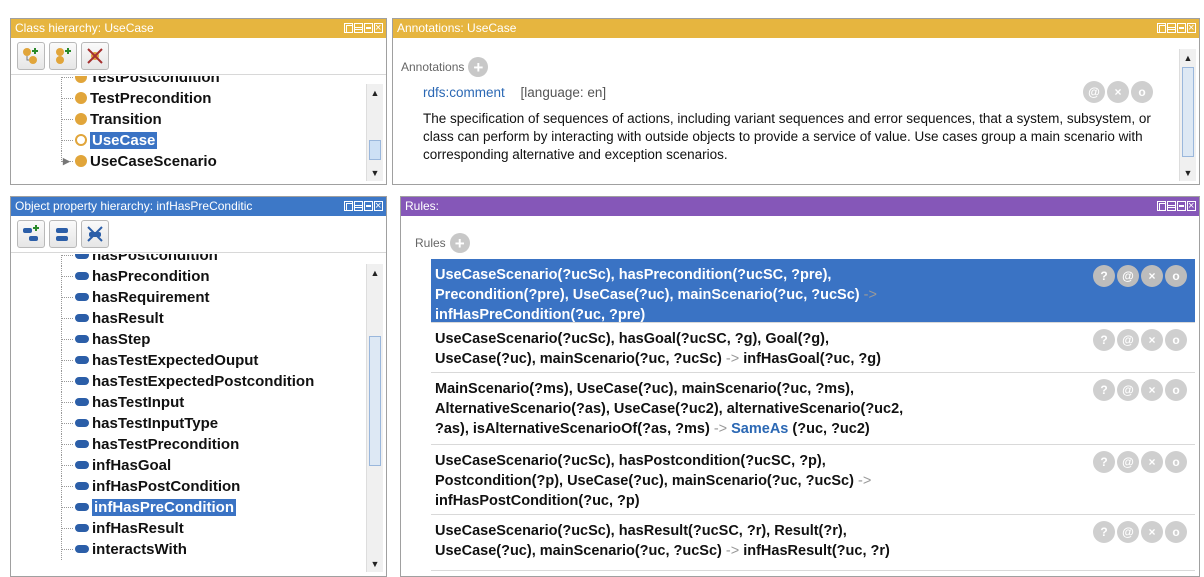 The width and height of the screenshot is (1204, 577). I want to click on delete-property-button, so click(95, 234).